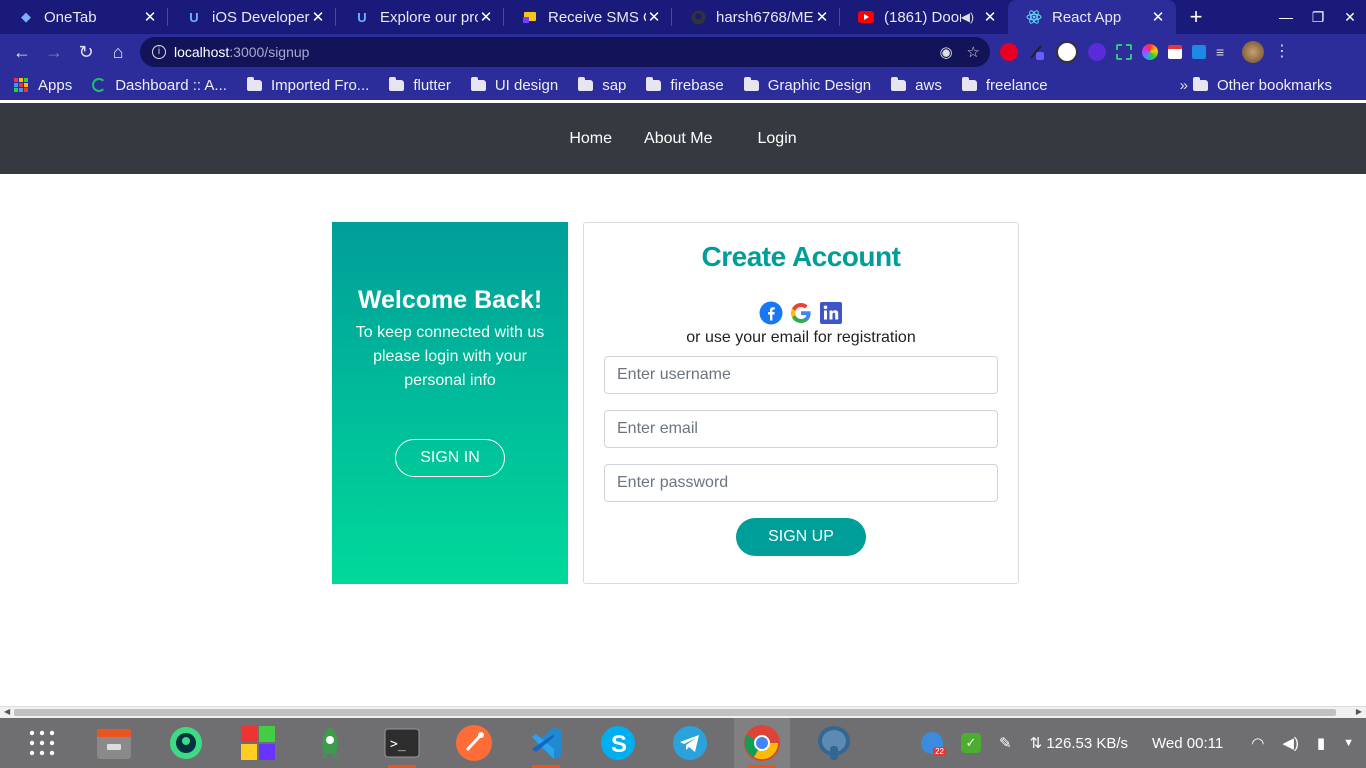 The image size is (1366, 768). What do you see at coordinates (678, 139) in the screenshot?
I see `nav-about-link: About Me` at bounding box center [678, 139].